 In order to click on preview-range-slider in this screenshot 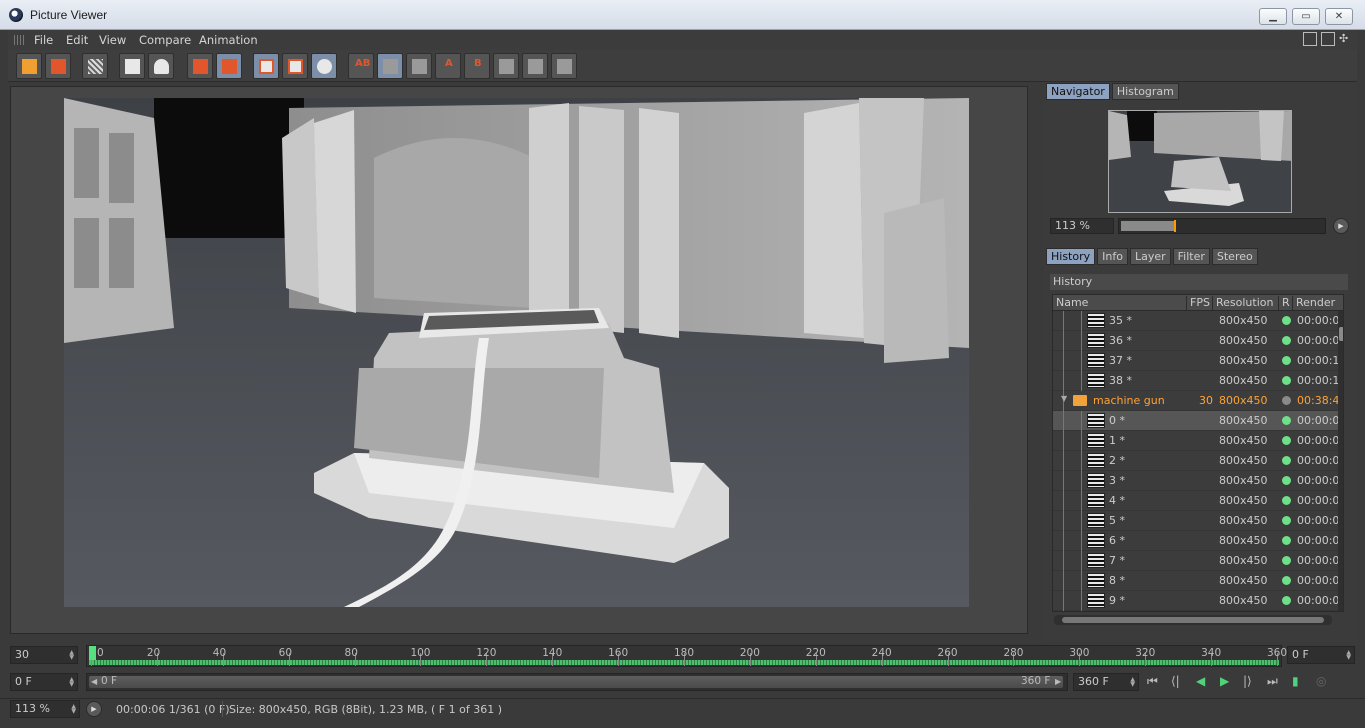, I will do `click(576, 682)`.